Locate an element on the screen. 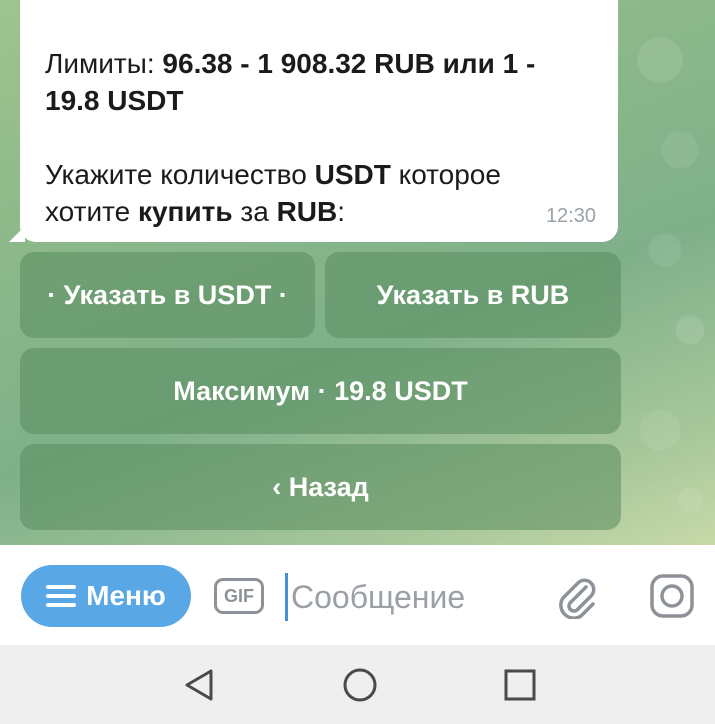 This screenshot has width=715, height=724. system-nav-bar is located at coordinates (357, 684).